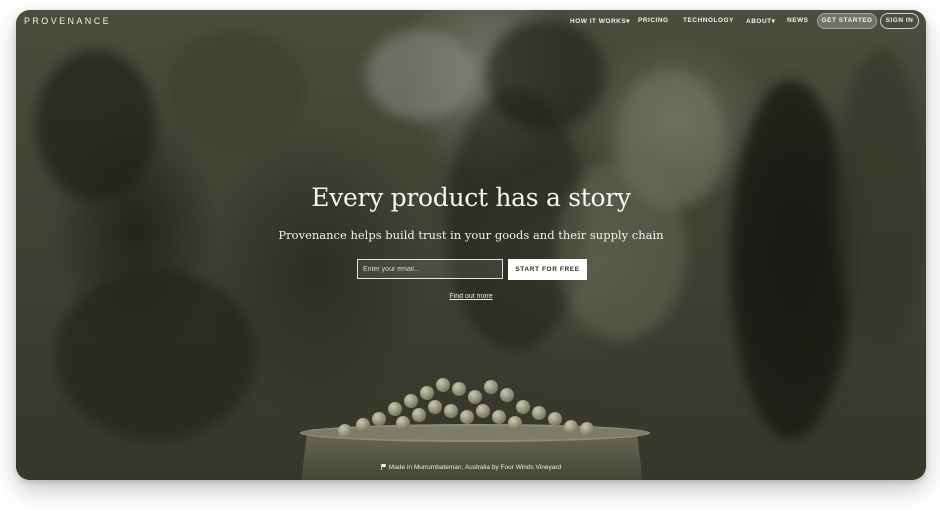  I want to click on find-out-more-link: Find out more, so click(471, 296).